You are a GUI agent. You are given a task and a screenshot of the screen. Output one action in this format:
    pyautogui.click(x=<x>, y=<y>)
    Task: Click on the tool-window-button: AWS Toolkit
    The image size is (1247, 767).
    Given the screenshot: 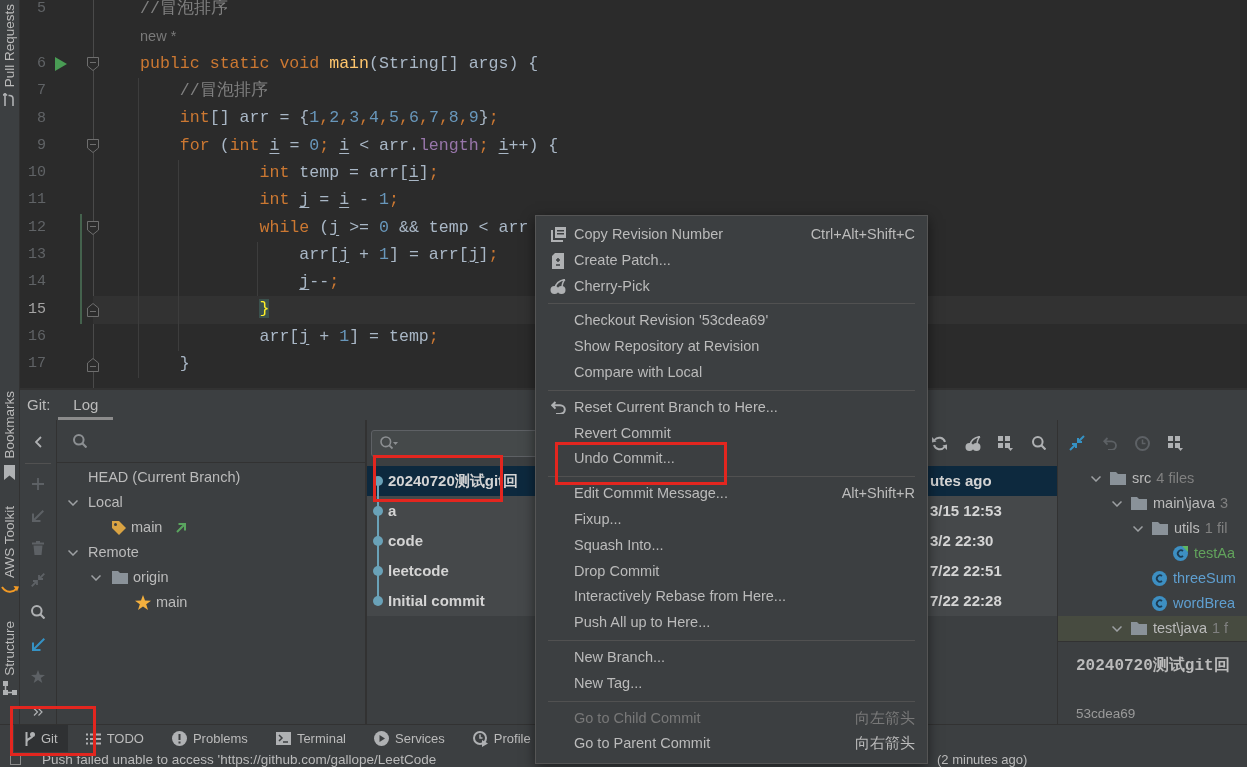 What is the action you would take?
    pyautogui.click(x=9, y=549)
    